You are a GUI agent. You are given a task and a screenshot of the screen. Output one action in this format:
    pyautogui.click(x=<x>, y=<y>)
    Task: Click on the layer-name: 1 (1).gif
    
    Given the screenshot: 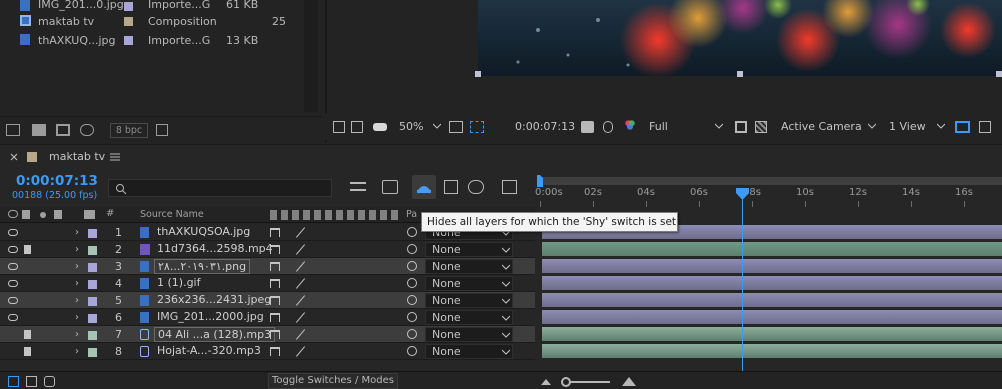 What is the action you would take?
    pyautogui.click(x=178, y=282)
    